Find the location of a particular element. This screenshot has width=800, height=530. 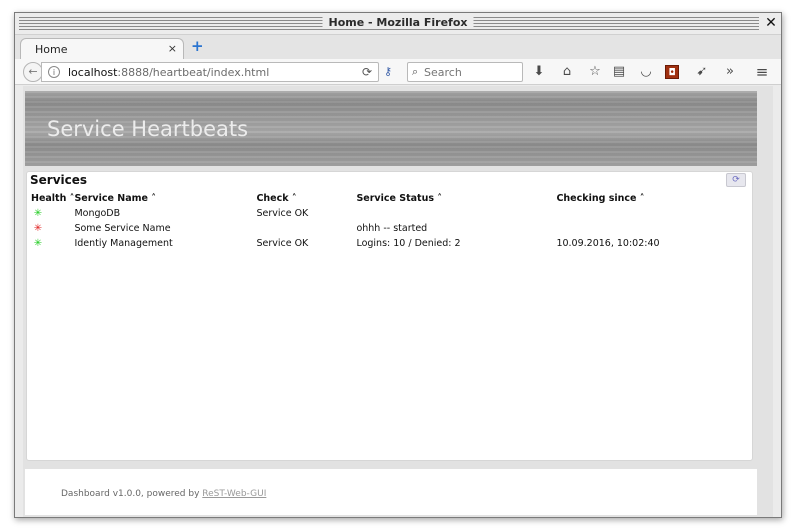

tab-home: Home × is located at coordinates (102, 49).